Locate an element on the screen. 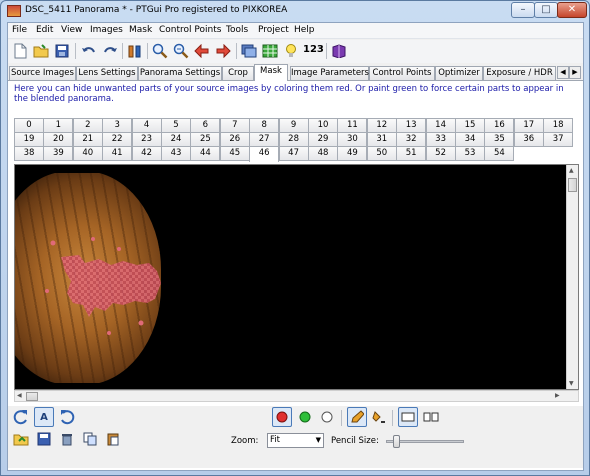 The image size is (590, 476). image-tab-35: 35 is located at coordinates (499, 139).